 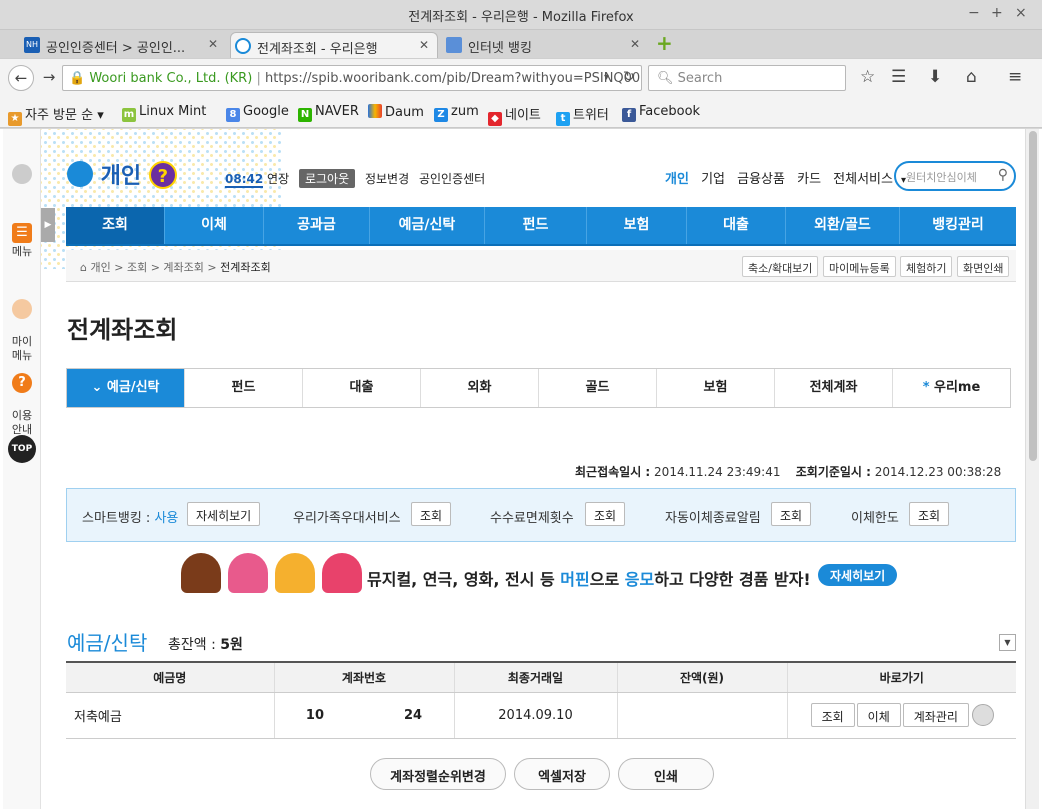 What do you see at coordinates (834, 388) in the screenshot?
I see `tab-all-accounts: 전체계좌` at bounding box center [834, 388].